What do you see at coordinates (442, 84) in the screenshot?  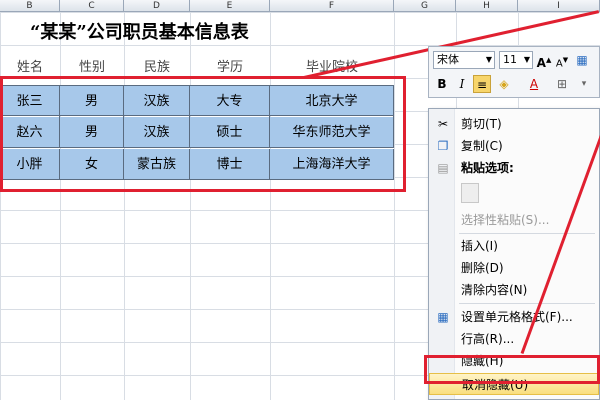 I see `bold-button: B` at bounding box center [442, 84].